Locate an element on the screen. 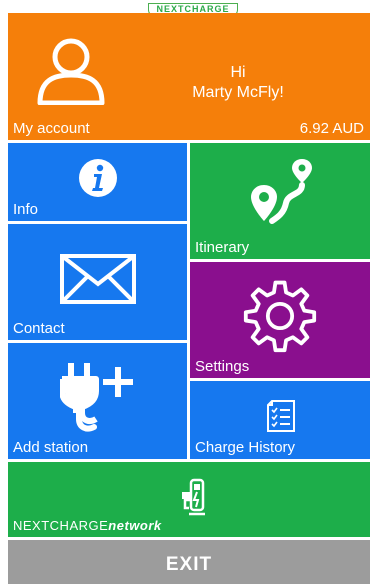  exit-label: EXIT is located at coordinates (189, 564).